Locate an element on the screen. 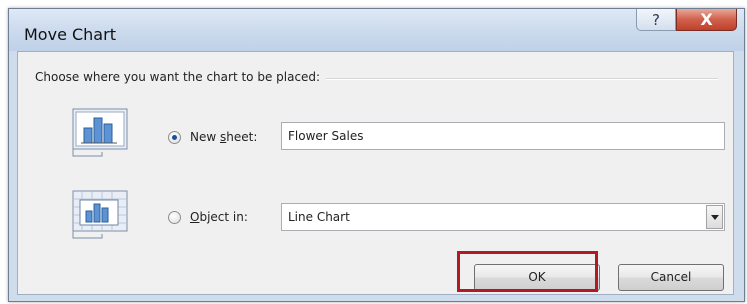 Image resolution: width=747 pixels, height=304 pixels. new-sheet-chart-icon is located at coordinates (100, 132).